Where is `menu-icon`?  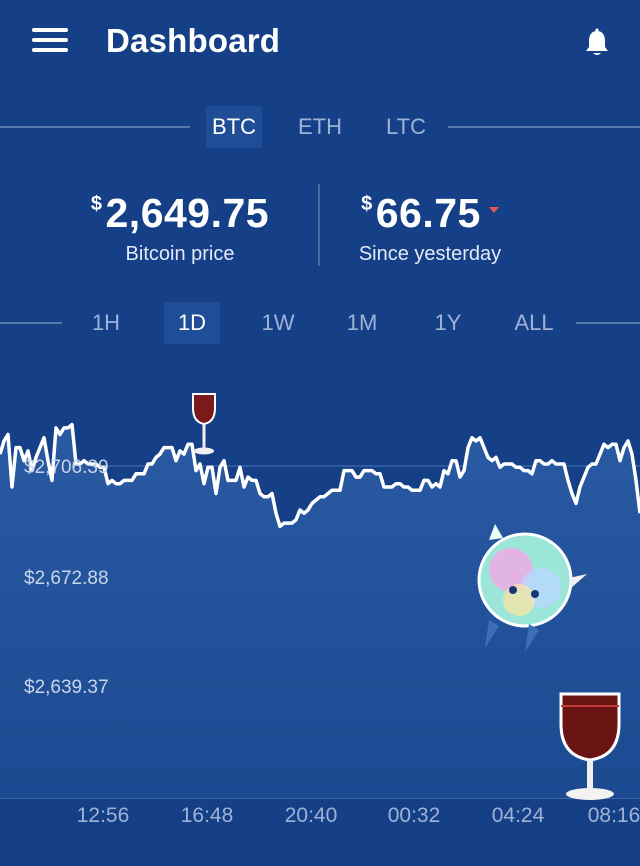 menu-icon is located at coordinates (50, 42).